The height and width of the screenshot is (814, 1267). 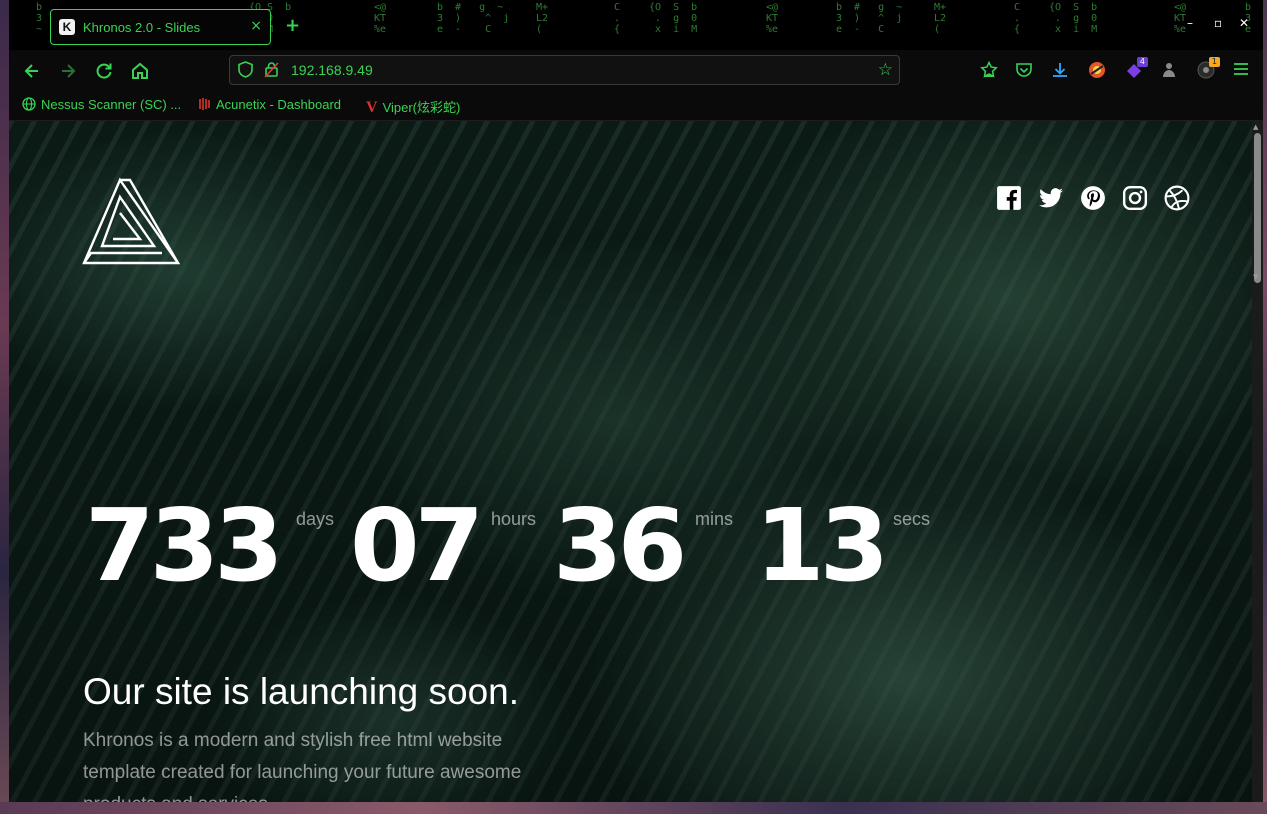 What do you see at coordinates (292, 25) in the screenshot?
I see `new-tab-button: +` at bounding box center [292, 25].